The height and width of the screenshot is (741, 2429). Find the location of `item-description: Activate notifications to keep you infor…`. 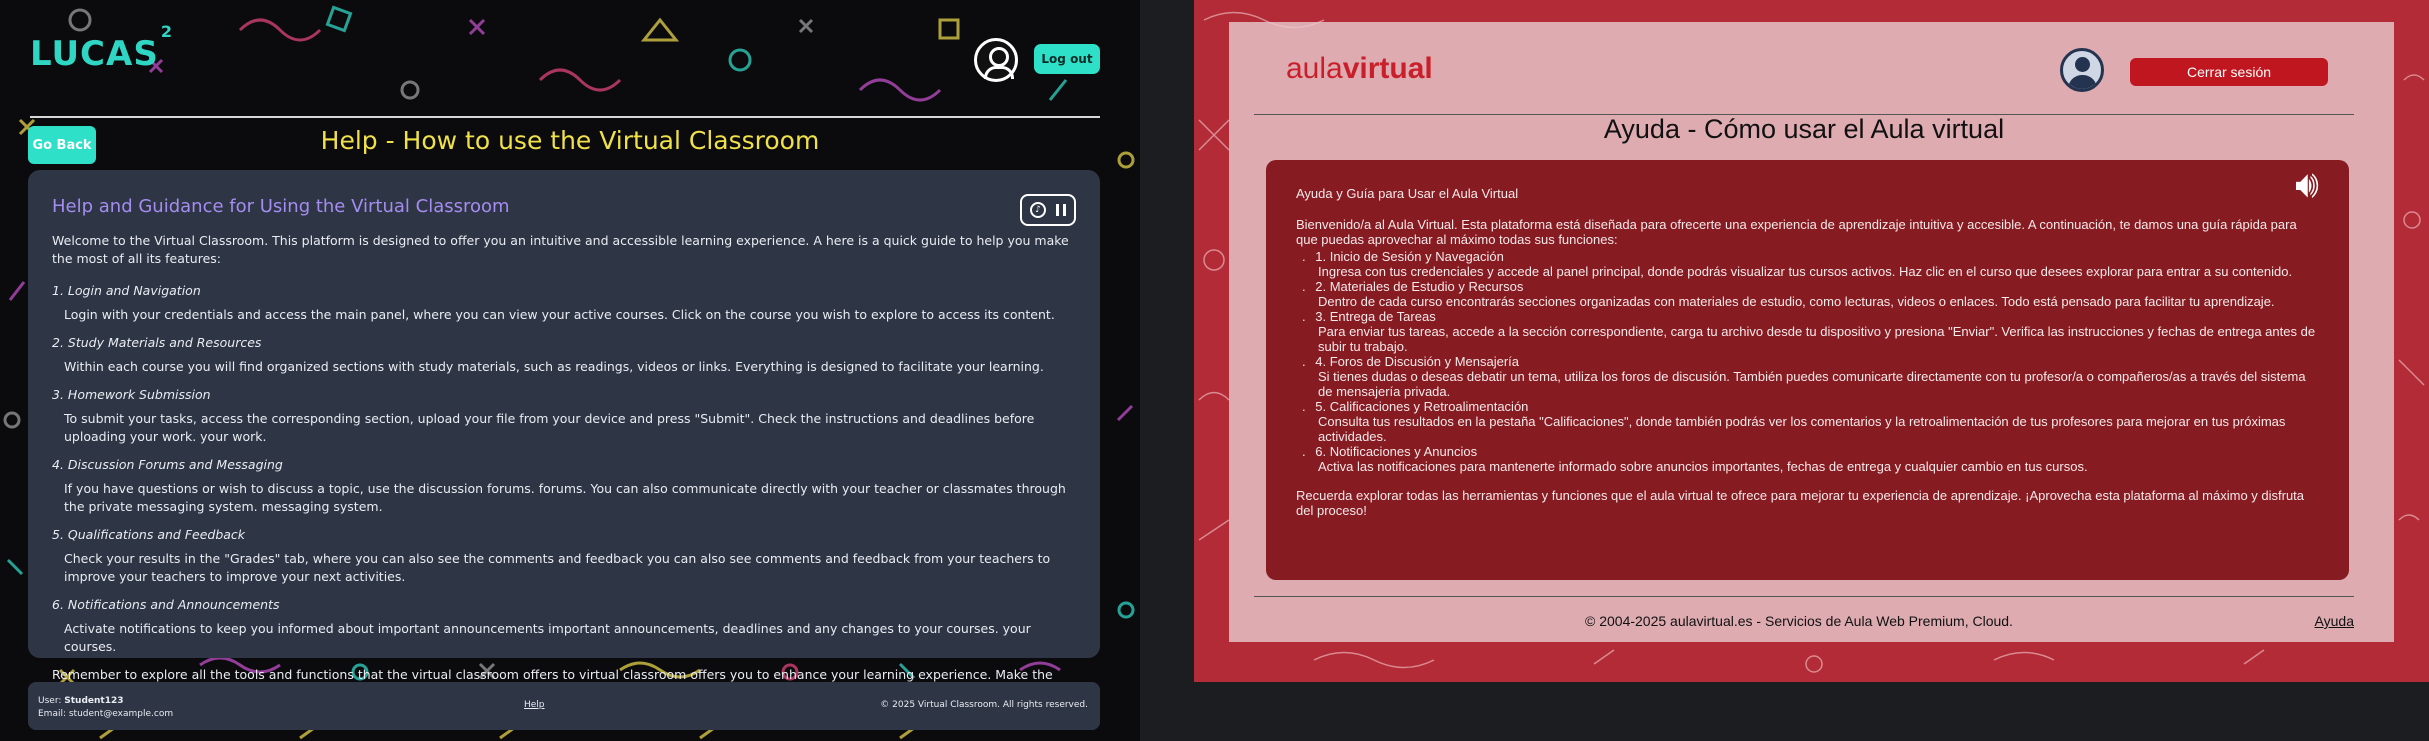

item-description: Activate notifications to keep you infor… is located at coordinates (547, 637).